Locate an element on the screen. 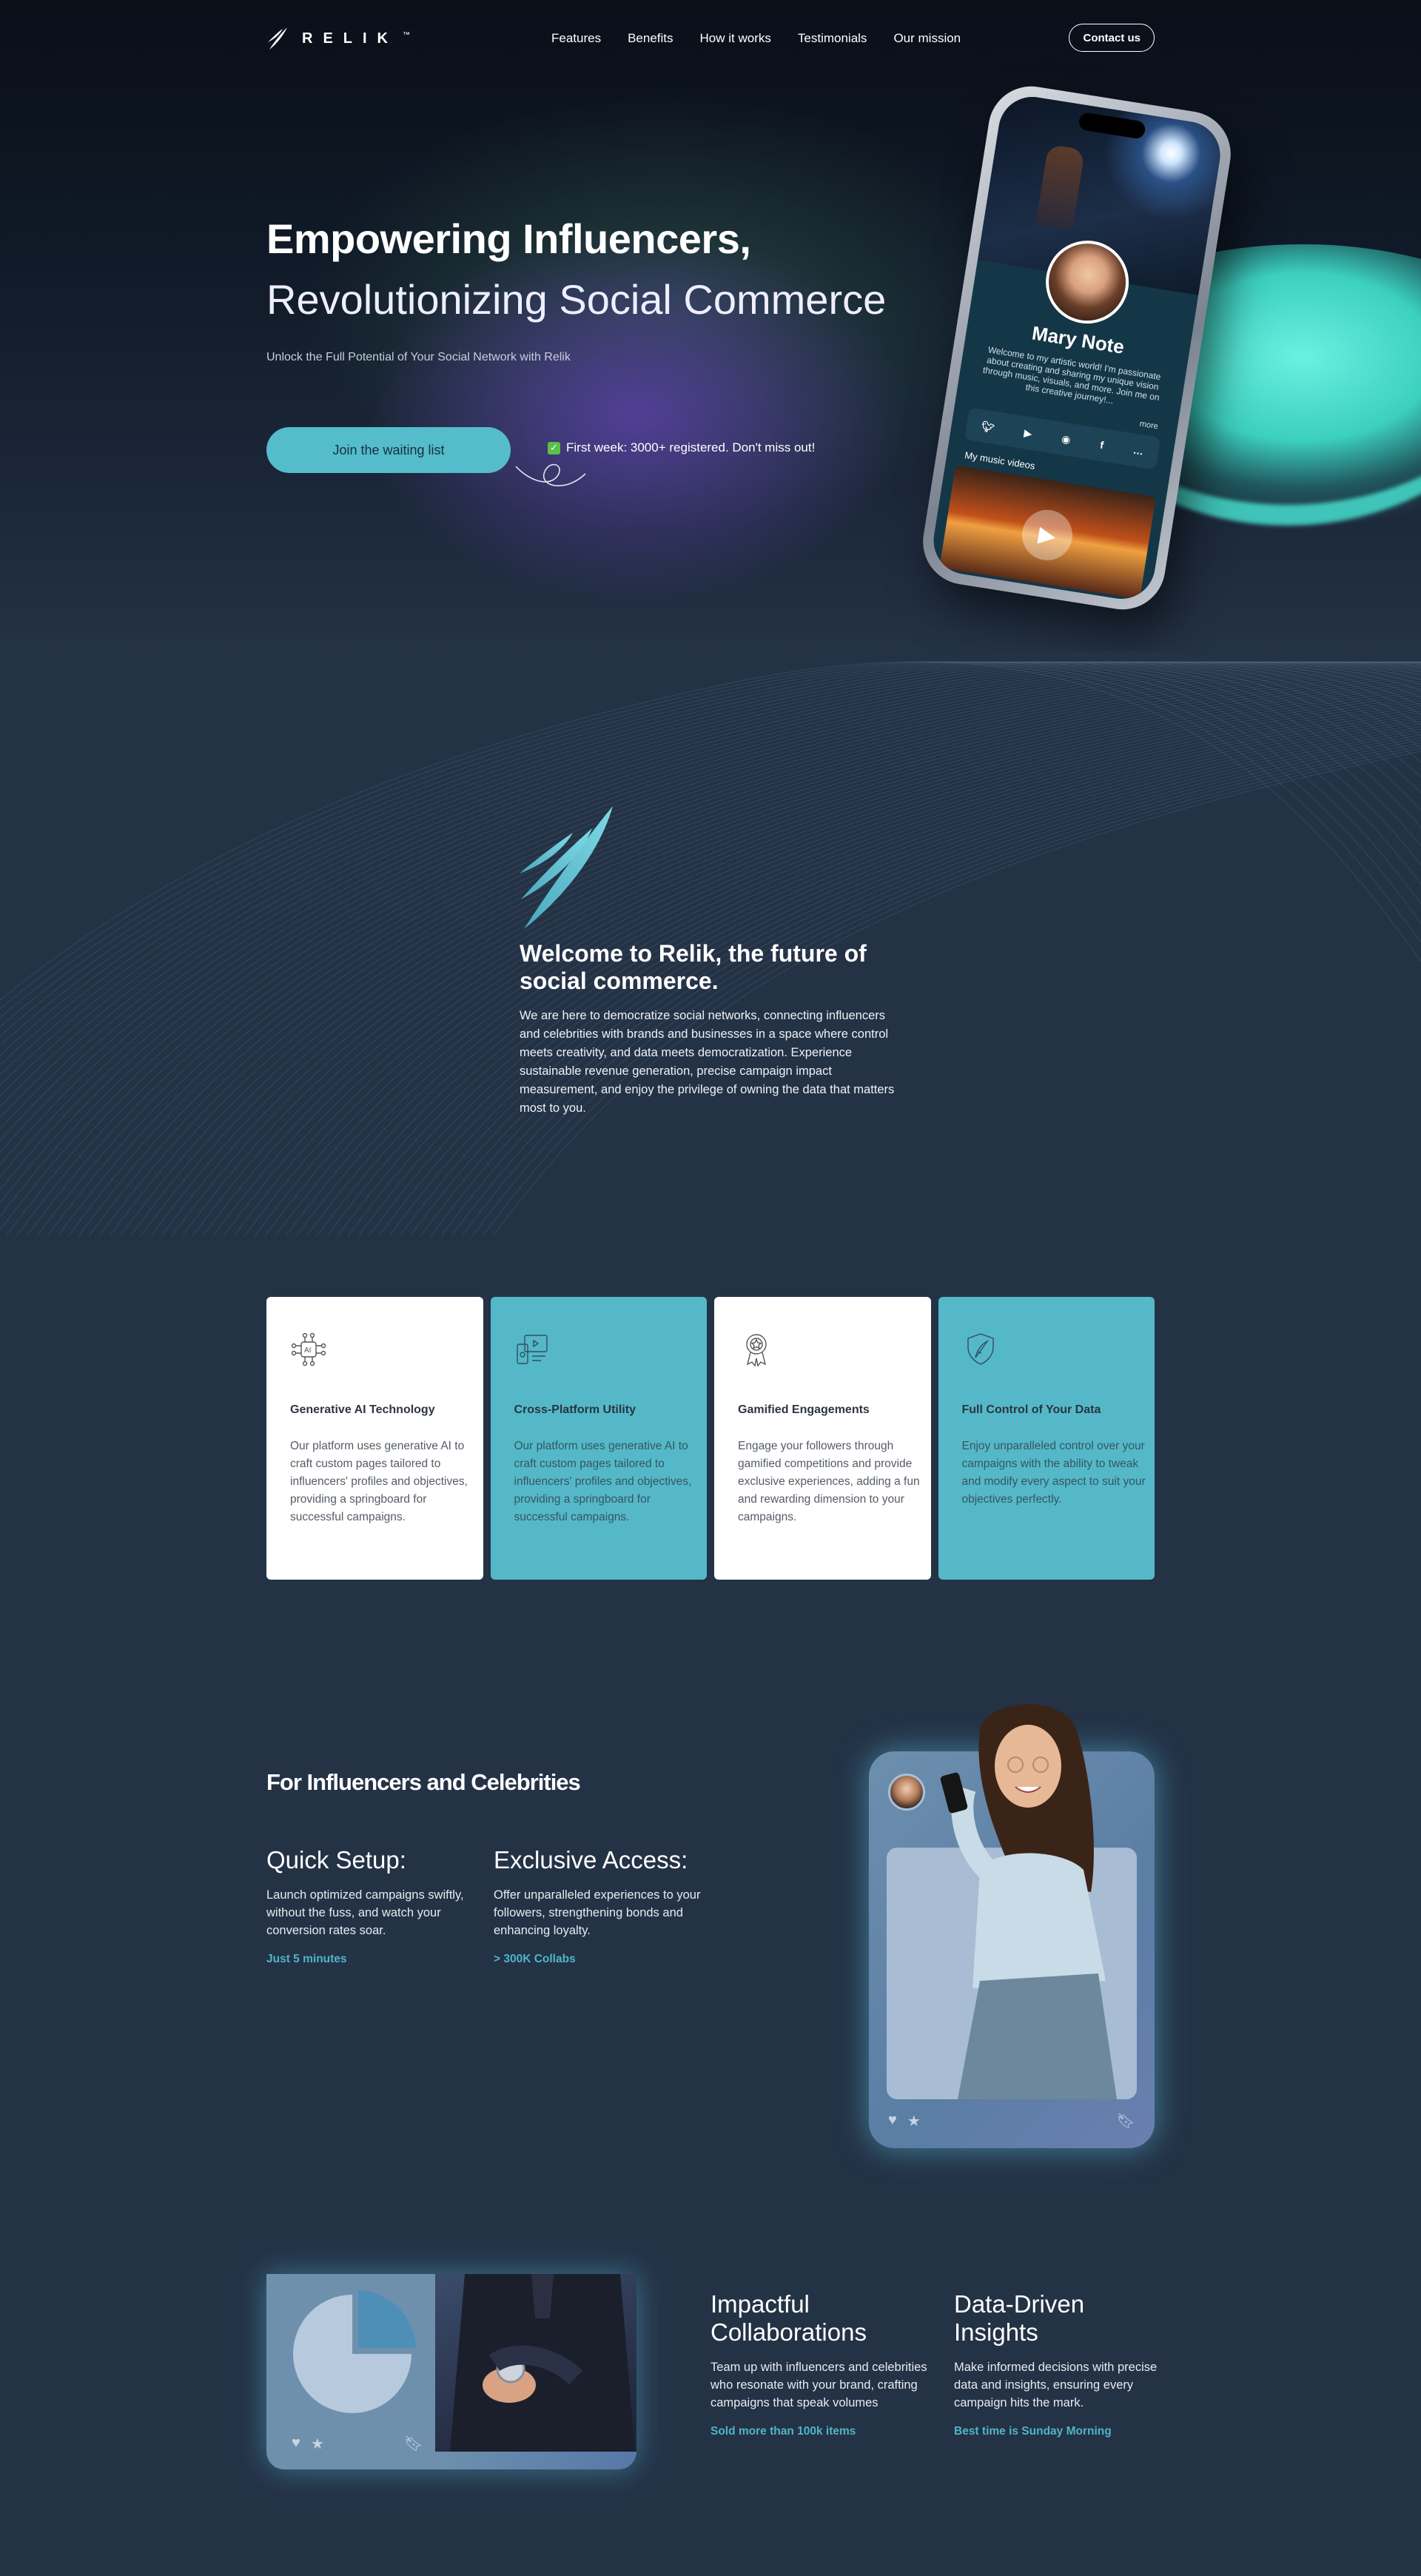  contact-us-button: Contact us is located at coordinates (1112, 38).